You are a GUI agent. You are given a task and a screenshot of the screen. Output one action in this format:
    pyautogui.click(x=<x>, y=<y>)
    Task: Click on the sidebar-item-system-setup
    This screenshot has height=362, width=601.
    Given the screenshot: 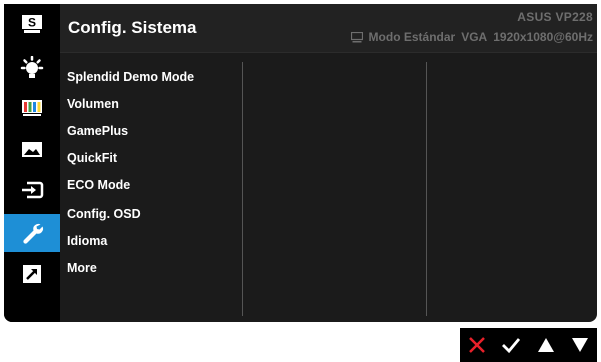 What is the action you would take?
    pyautogui.click(x=32, y=233)
    